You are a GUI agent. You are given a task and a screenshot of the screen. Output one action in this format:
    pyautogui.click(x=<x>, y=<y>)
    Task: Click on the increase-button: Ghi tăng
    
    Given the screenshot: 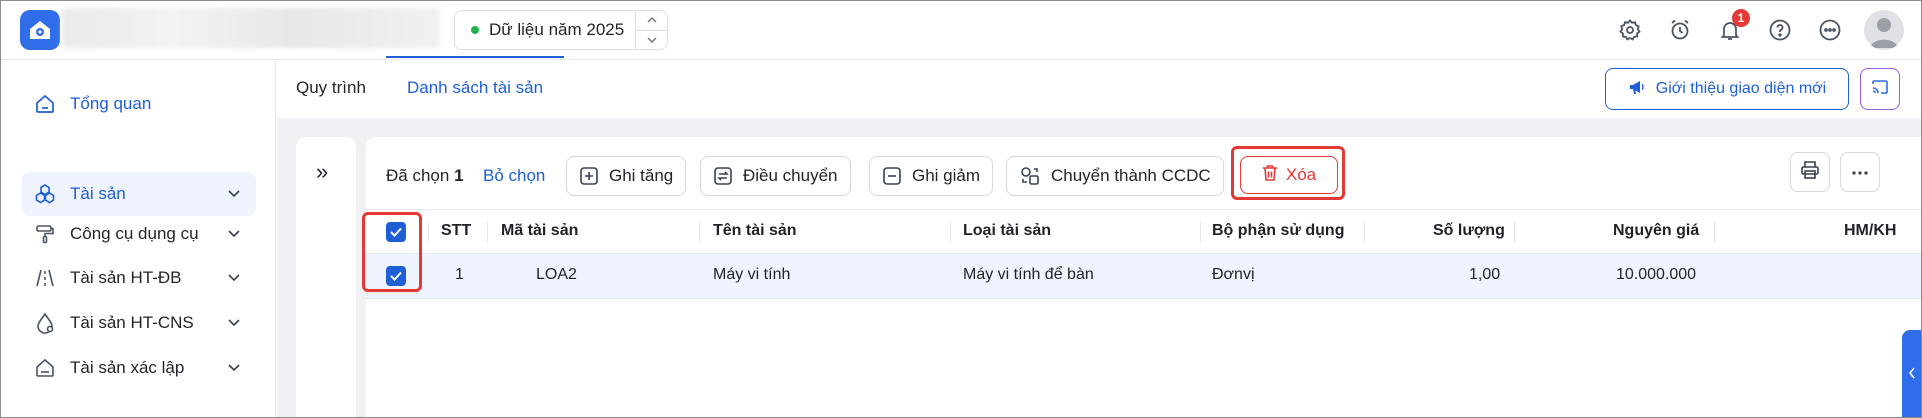 What is the action you would take?
    pyautogui.click(x=626, y=176)
    